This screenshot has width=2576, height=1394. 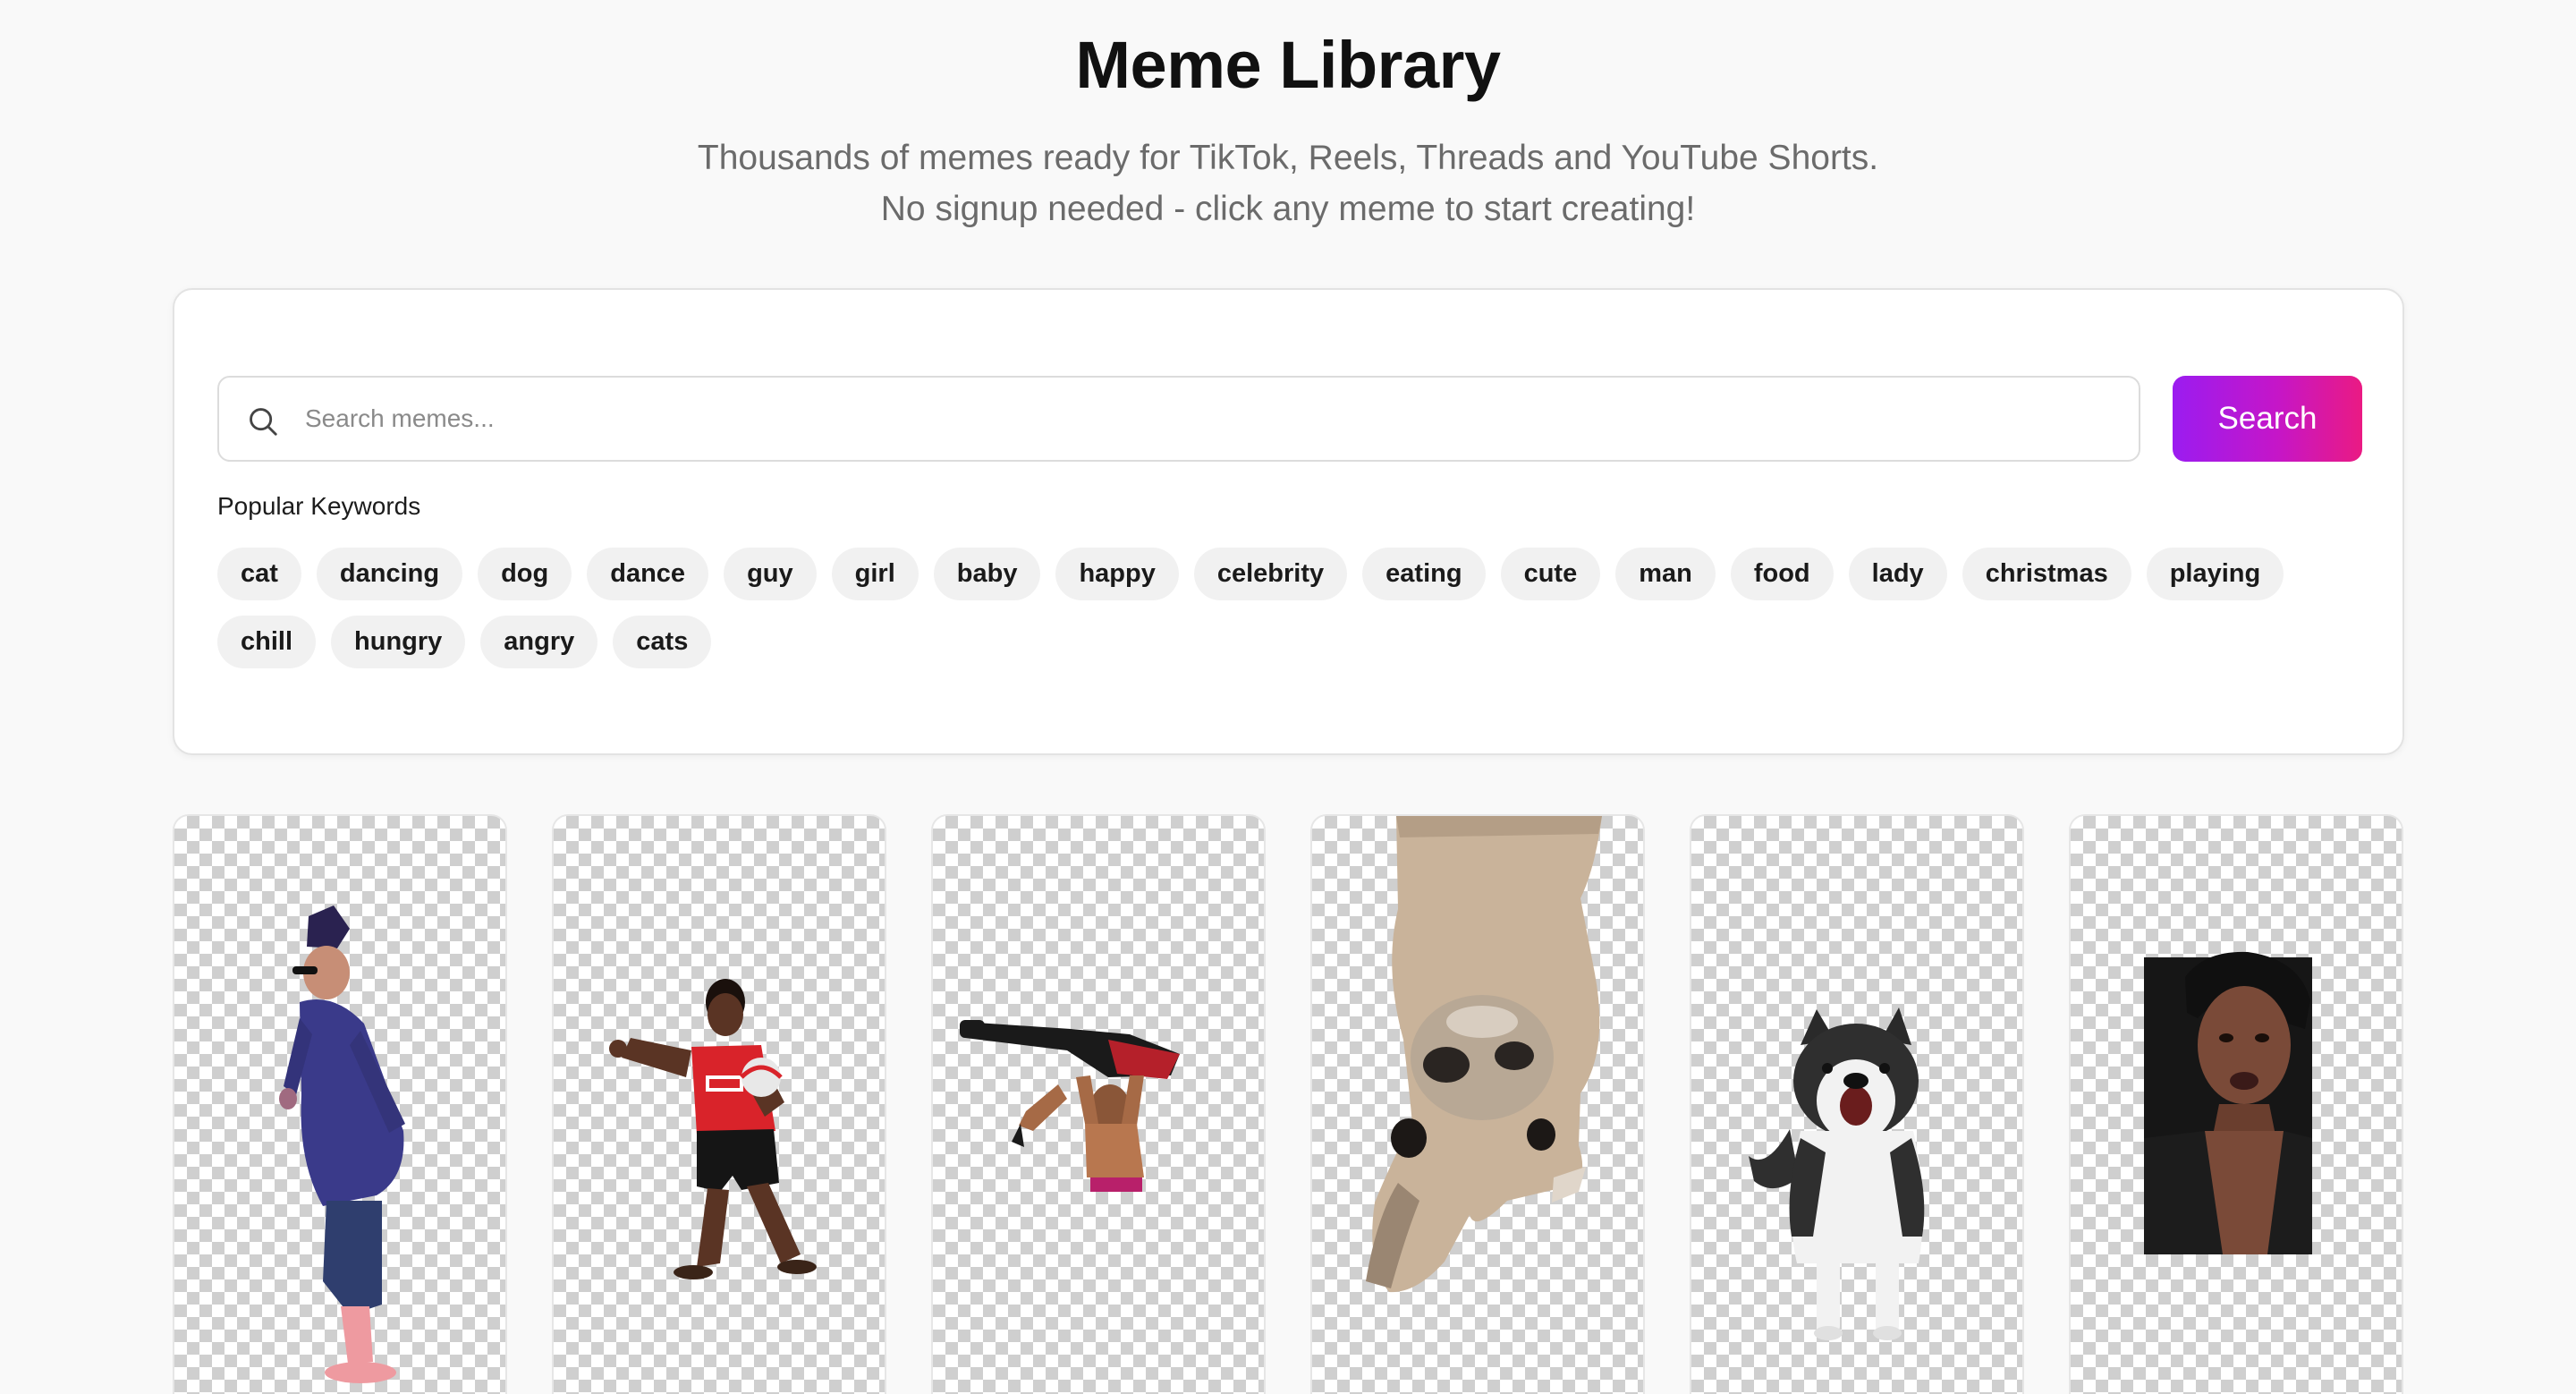 I want to click on husky-dog-image, so click(x=1837, y=1173).